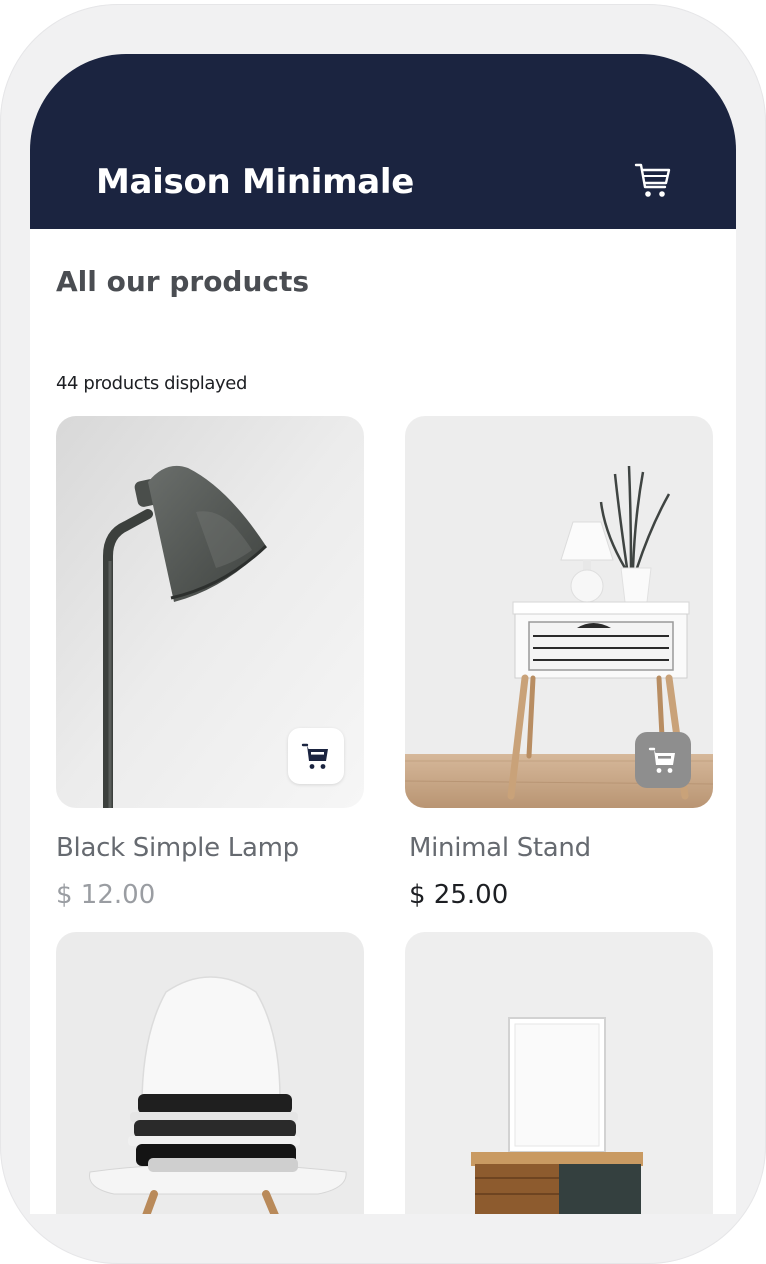  I want to click on product-name: Black Simple Lamp, so click(177, 848).